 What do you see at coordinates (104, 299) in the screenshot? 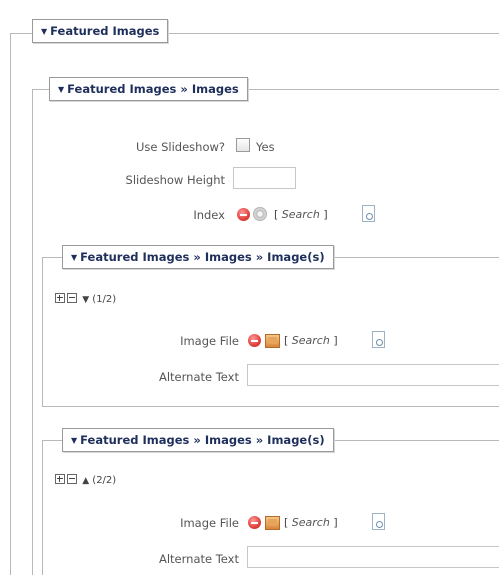
I see `image1-counter: (1/2)` at bounding box center [104, 299].